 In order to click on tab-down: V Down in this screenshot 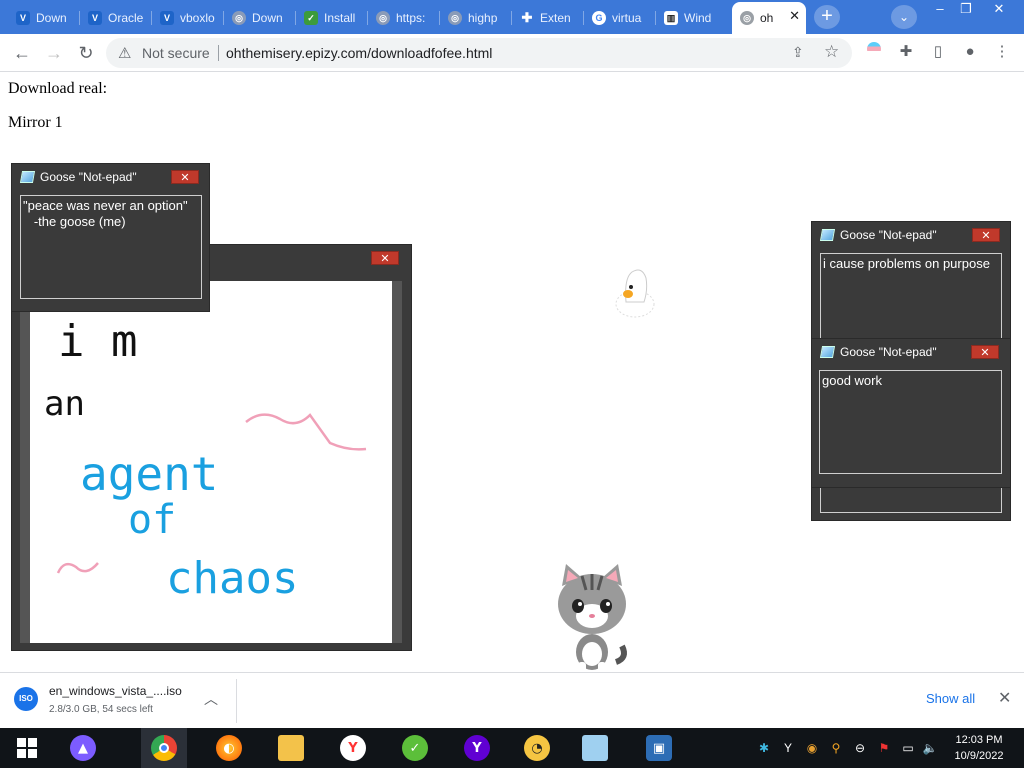, I will do `click(44, 18)`.